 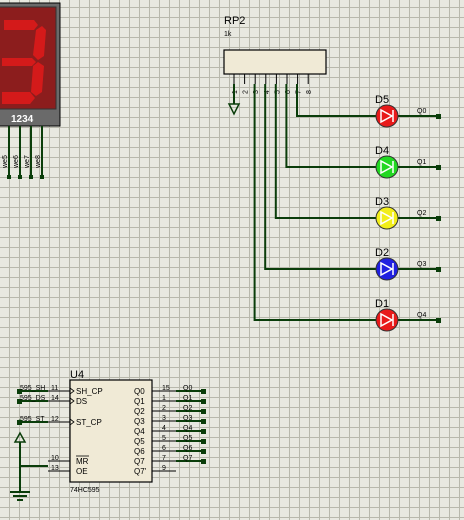 What do you see at coordinates (32, 388) in the screenshot?
I see `u4-left-net-label: 595_SH` at bounding box center [32, 388].